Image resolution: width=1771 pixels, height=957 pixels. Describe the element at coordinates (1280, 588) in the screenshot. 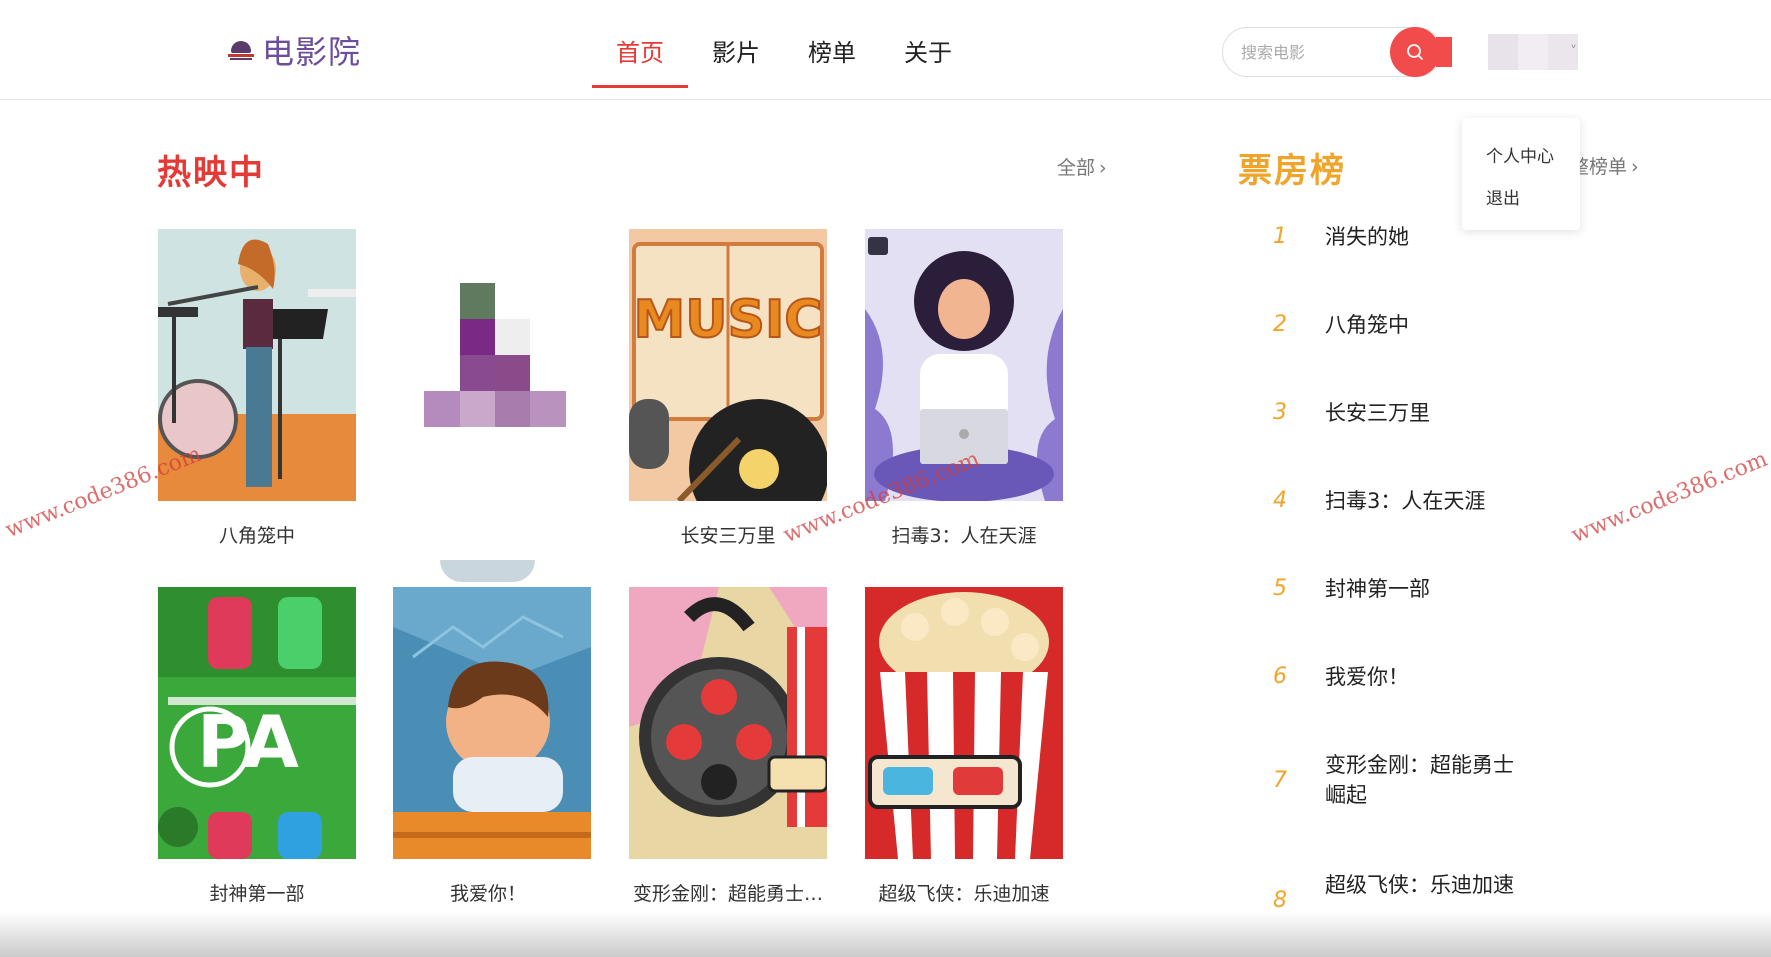

I see `rank-number: 5` at that location.